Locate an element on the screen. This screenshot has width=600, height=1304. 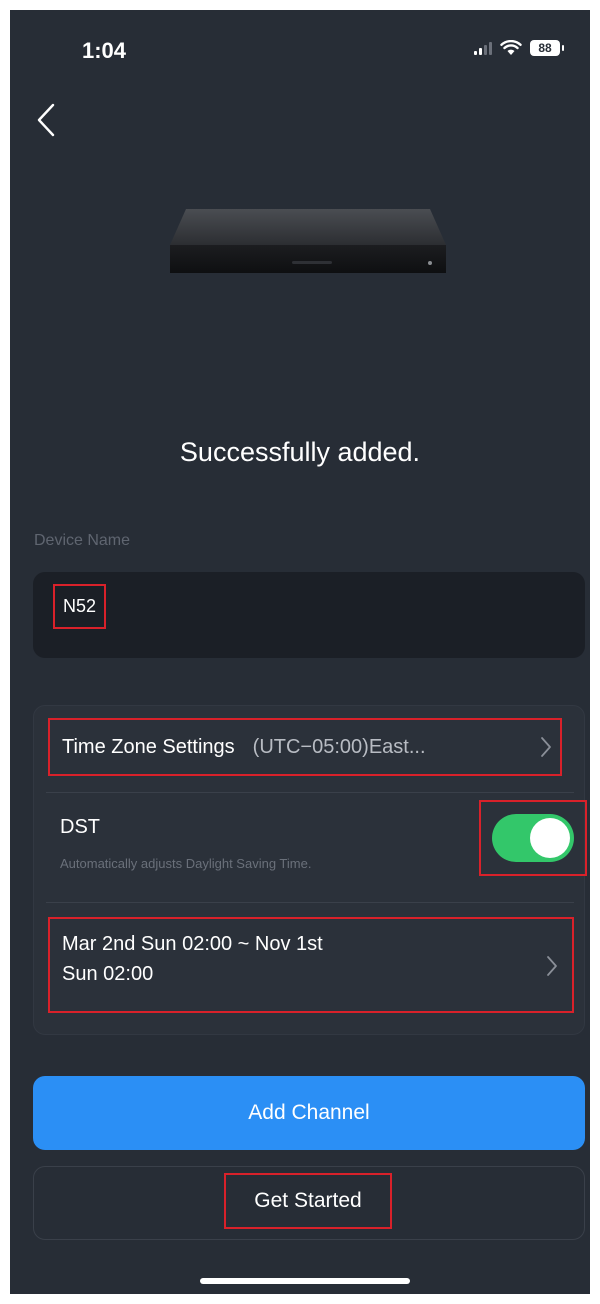
dst-label: DST is located at coordinates (80, 827).